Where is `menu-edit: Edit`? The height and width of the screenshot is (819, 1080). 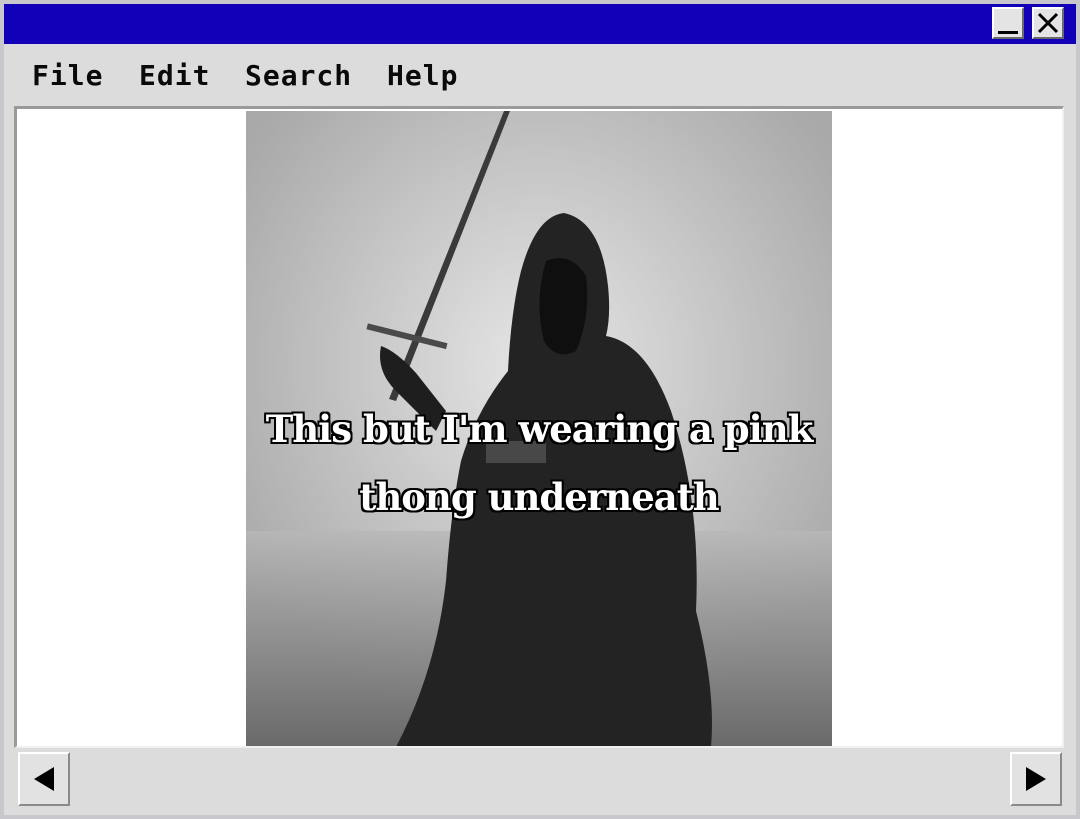 menu-edit: Edit is located at coordinates (174, 76).